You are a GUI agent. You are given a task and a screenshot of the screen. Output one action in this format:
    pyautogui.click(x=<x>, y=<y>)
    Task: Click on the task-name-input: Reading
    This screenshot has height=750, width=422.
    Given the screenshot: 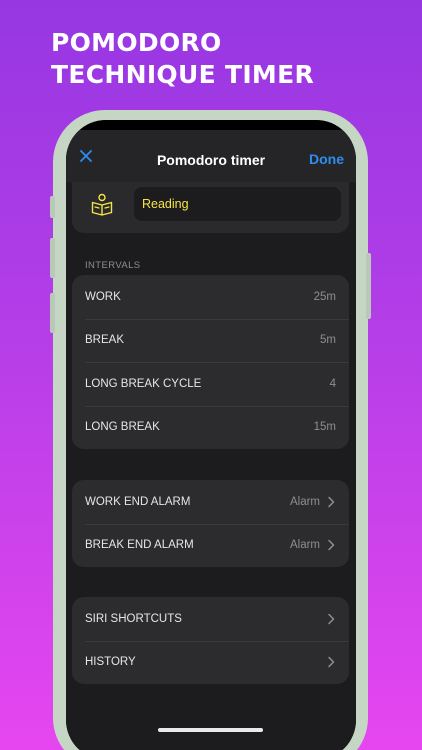 What is the action you would take?
    pyautogui.click(x=237, y=204)
    